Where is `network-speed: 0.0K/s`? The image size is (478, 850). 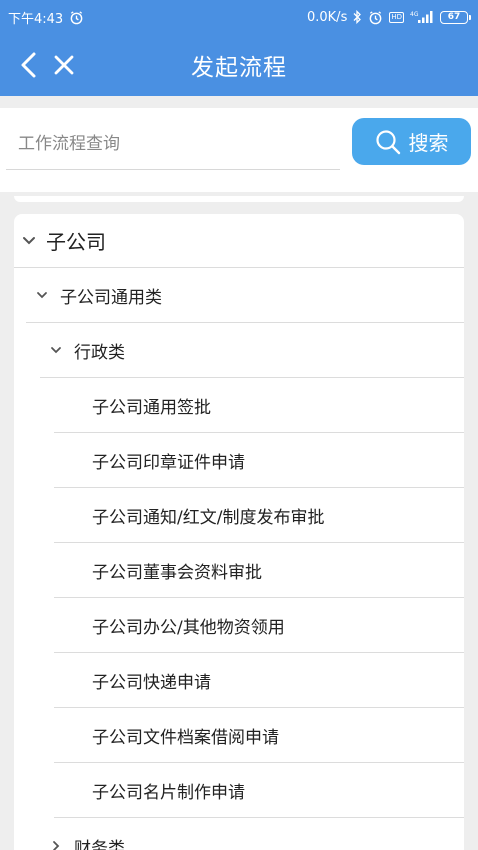 network-speed: 0.0K/s is located at coordinates (327, 17).